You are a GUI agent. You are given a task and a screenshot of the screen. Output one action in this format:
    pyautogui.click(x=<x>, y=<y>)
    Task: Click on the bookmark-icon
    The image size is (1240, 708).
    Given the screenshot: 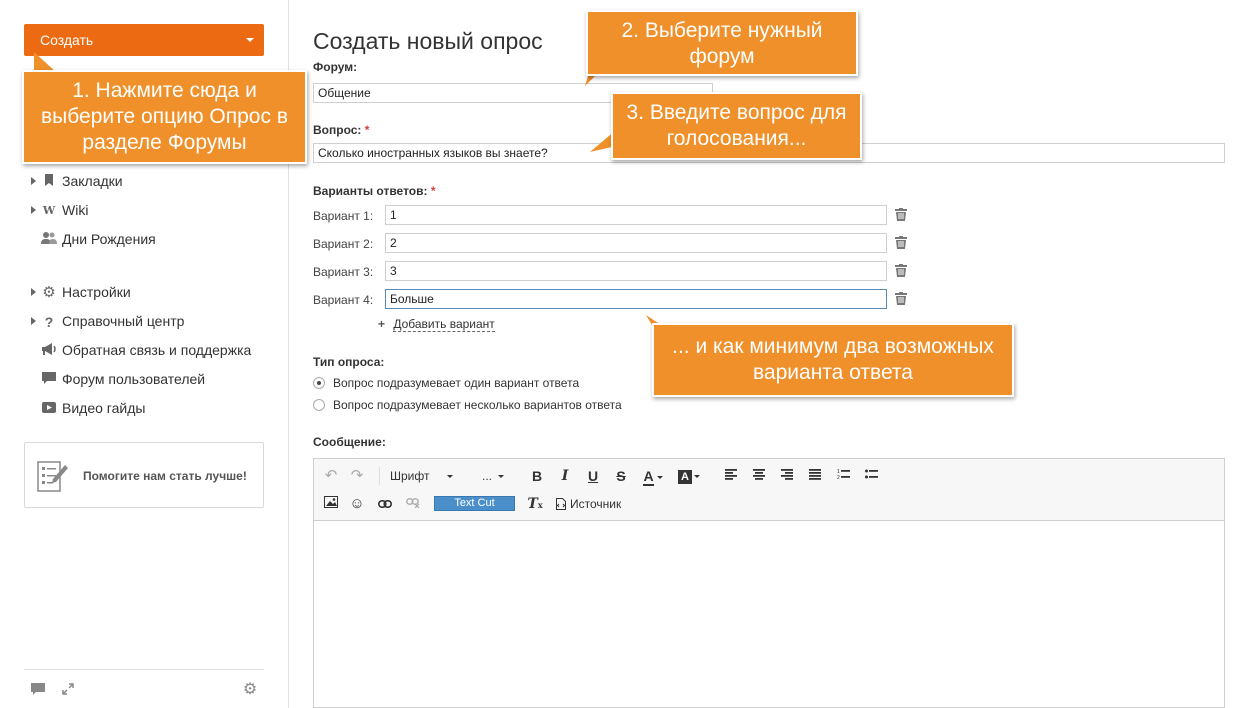 What is the action you would take?
    pyautogui.click(x=49, y=182)
    